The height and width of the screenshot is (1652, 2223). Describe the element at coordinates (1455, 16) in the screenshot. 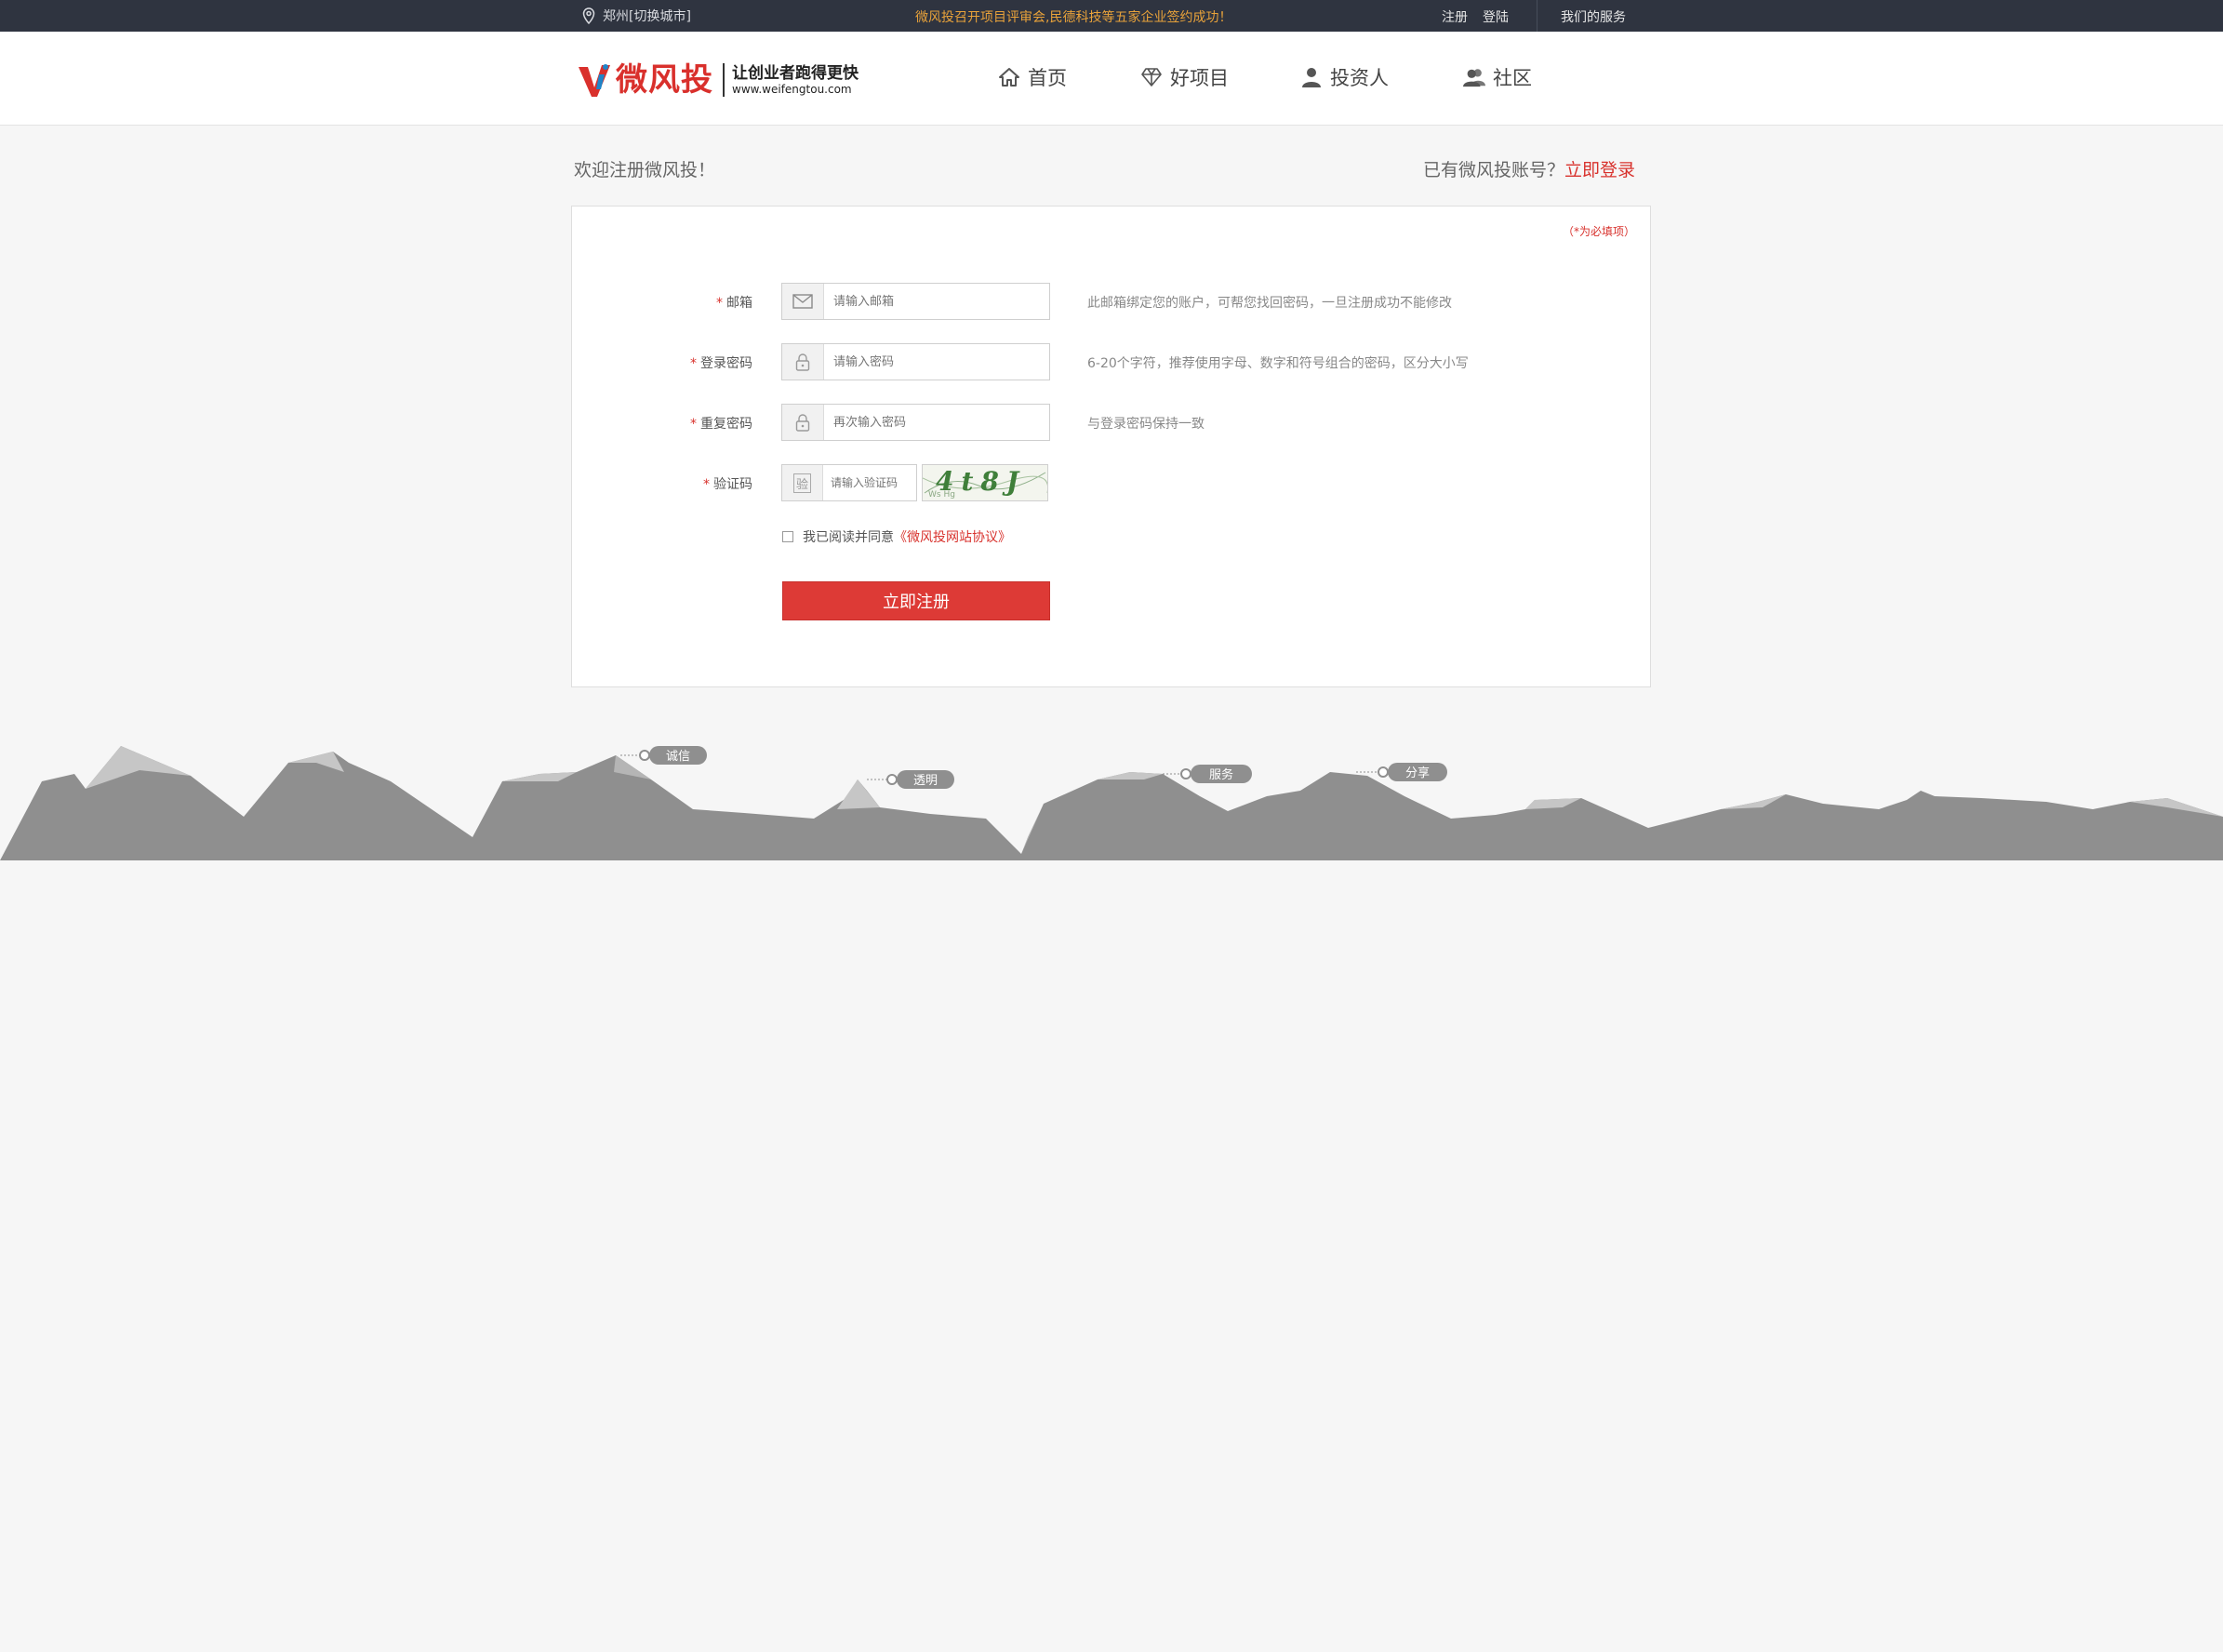

I see `register-link: 注册` at that location.